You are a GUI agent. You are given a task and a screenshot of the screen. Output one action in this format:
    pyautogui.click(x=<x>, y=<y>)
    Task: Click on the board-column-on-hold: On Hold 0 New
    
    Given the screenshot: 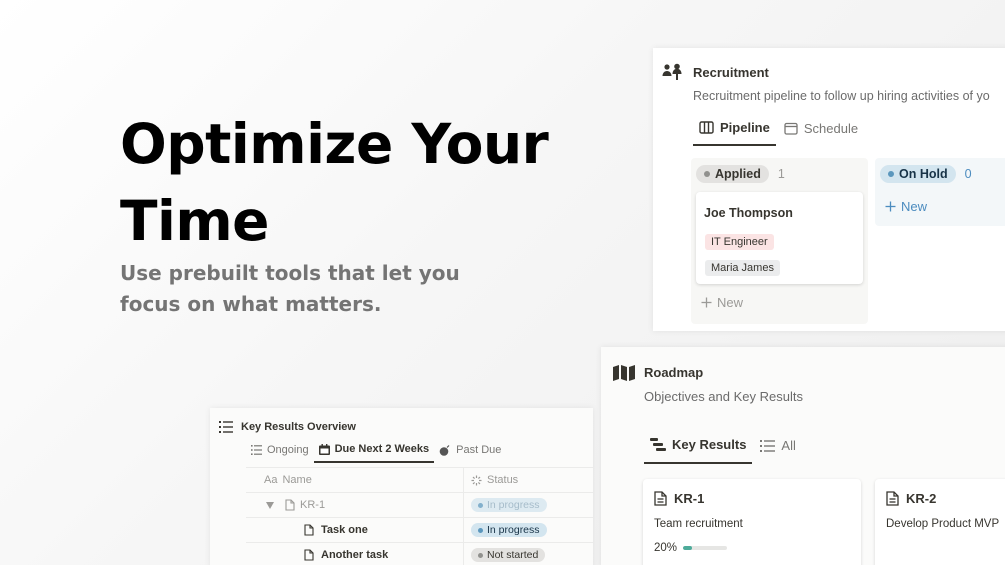 What is the action you would take?
    pyautogui.click(x=940, y=192)
    